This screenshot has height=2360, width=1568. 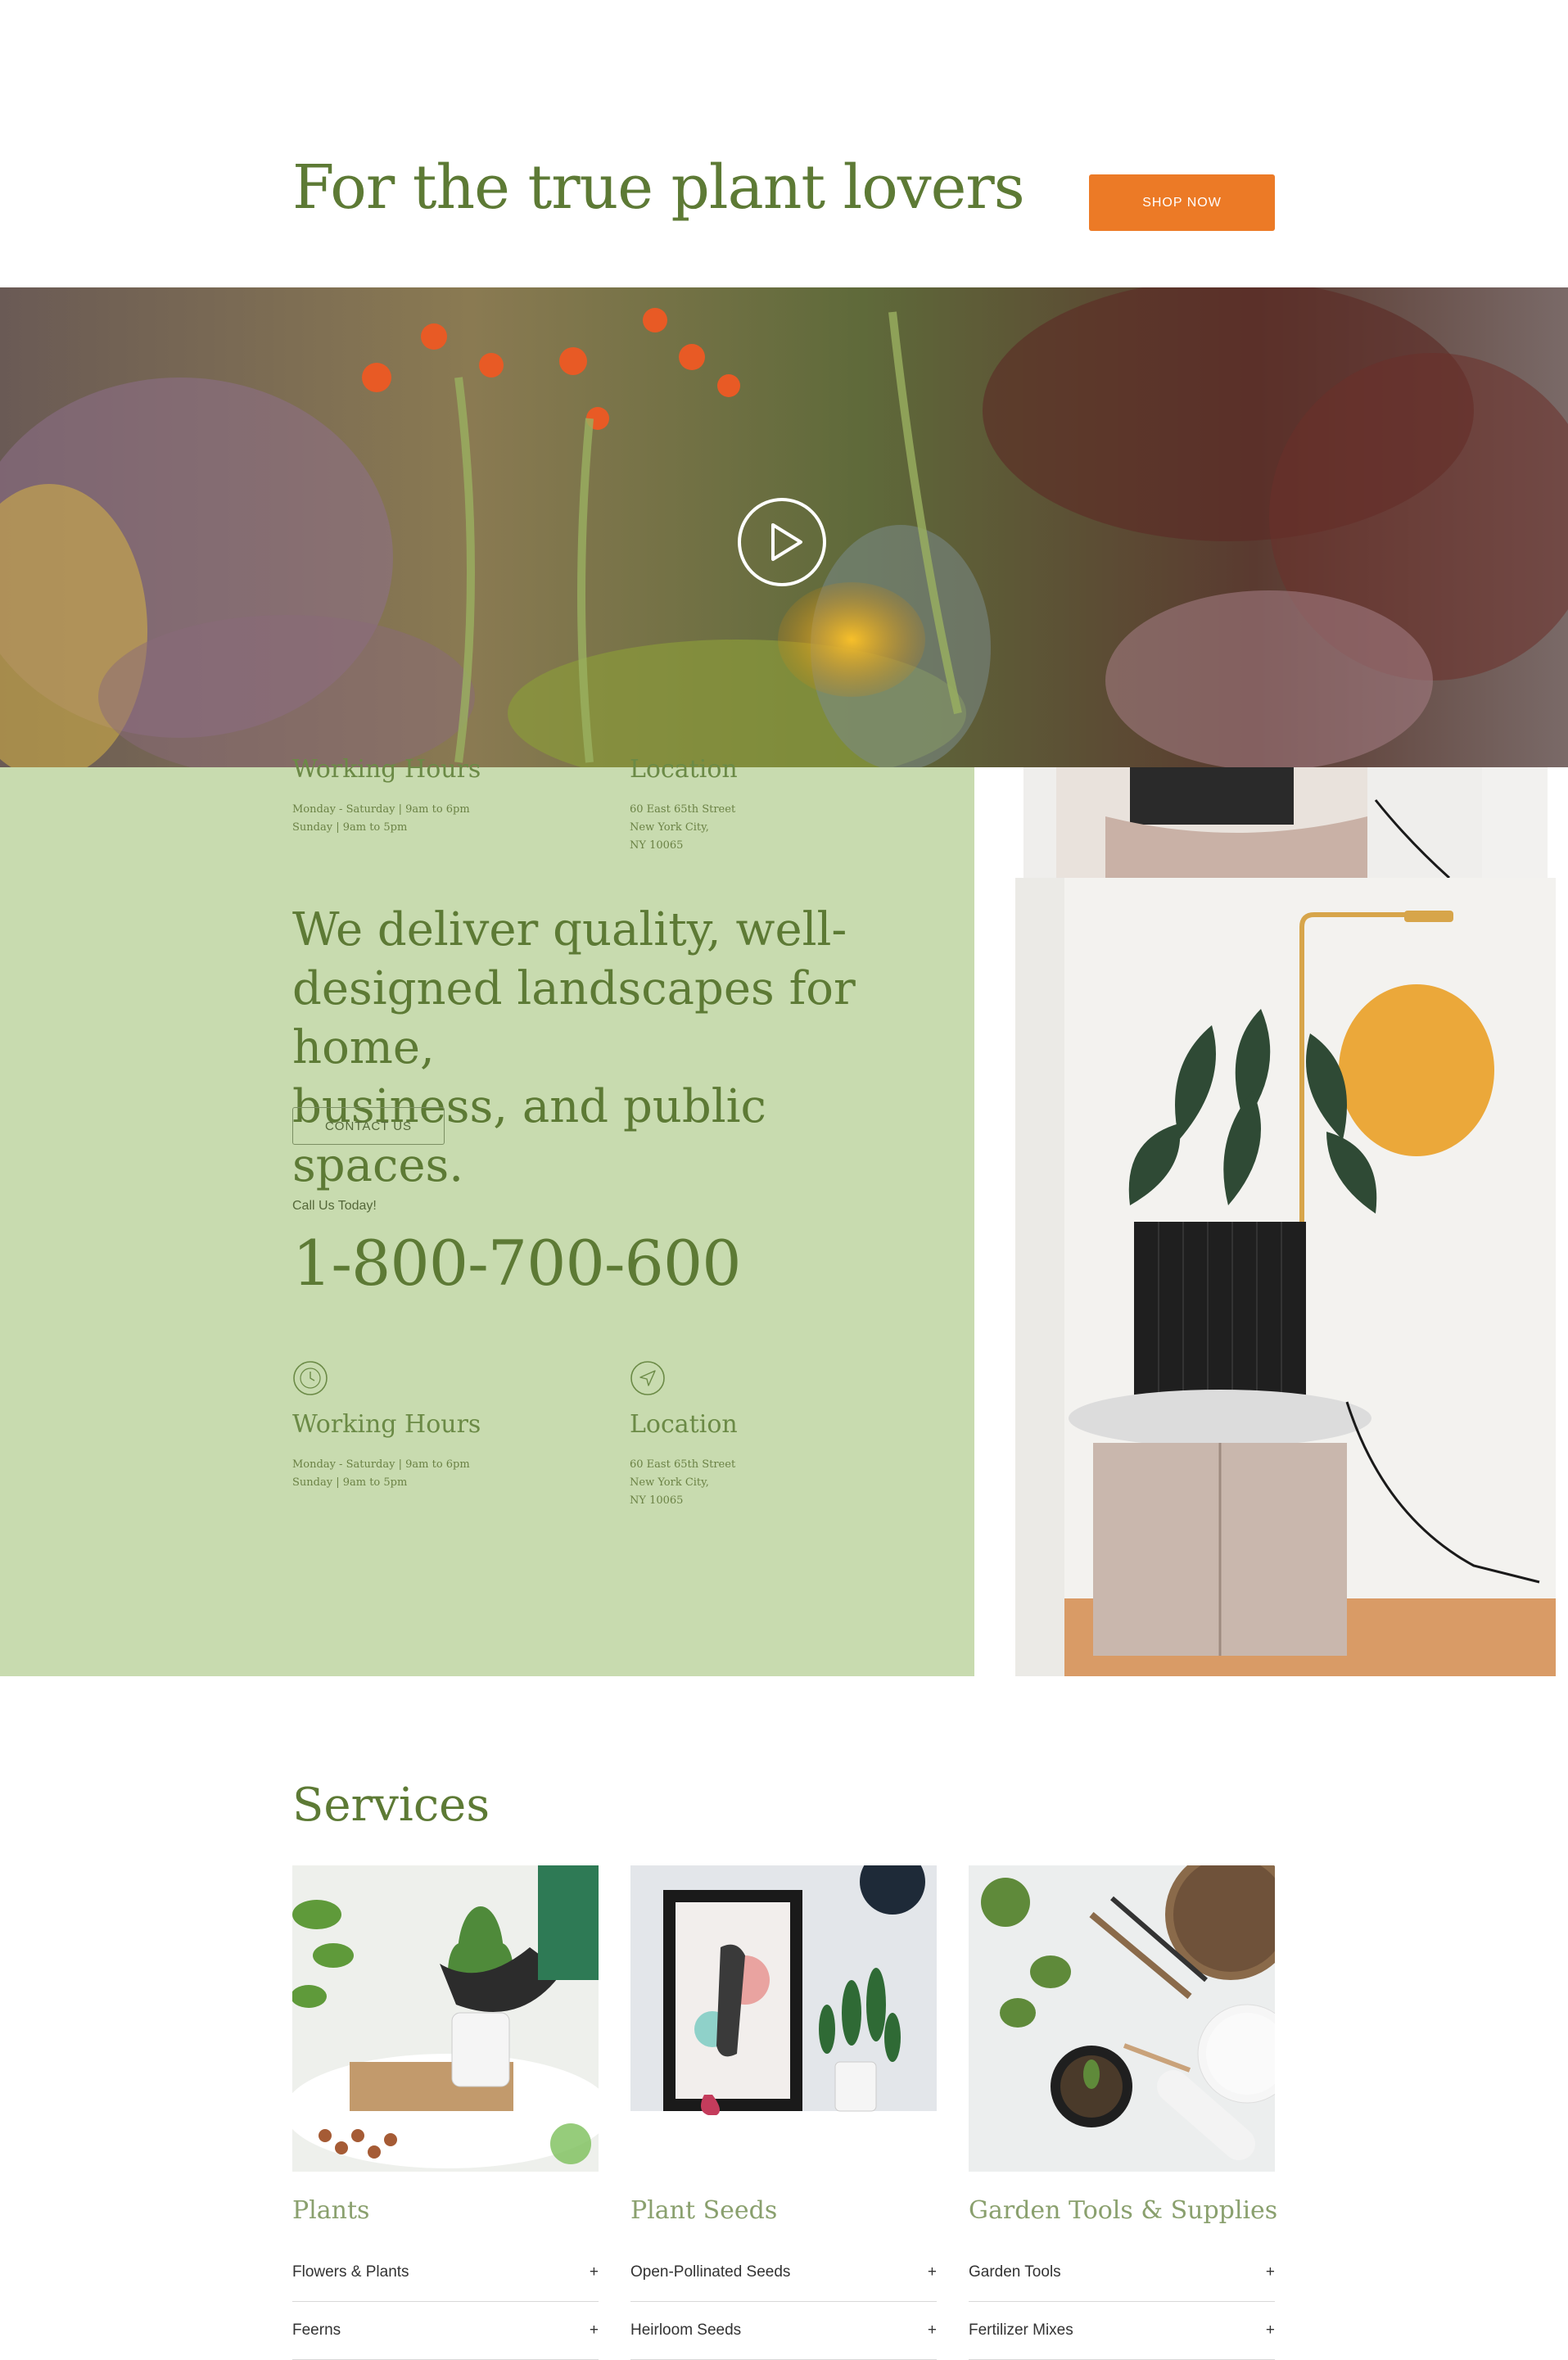 I want to click on tagline-line: designed landscapes for home,, so click(x=574, y=1018).